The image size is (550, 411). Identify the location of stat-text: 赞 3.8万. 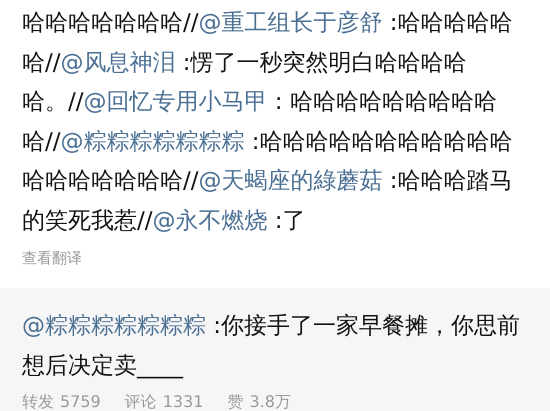
(259, 400).